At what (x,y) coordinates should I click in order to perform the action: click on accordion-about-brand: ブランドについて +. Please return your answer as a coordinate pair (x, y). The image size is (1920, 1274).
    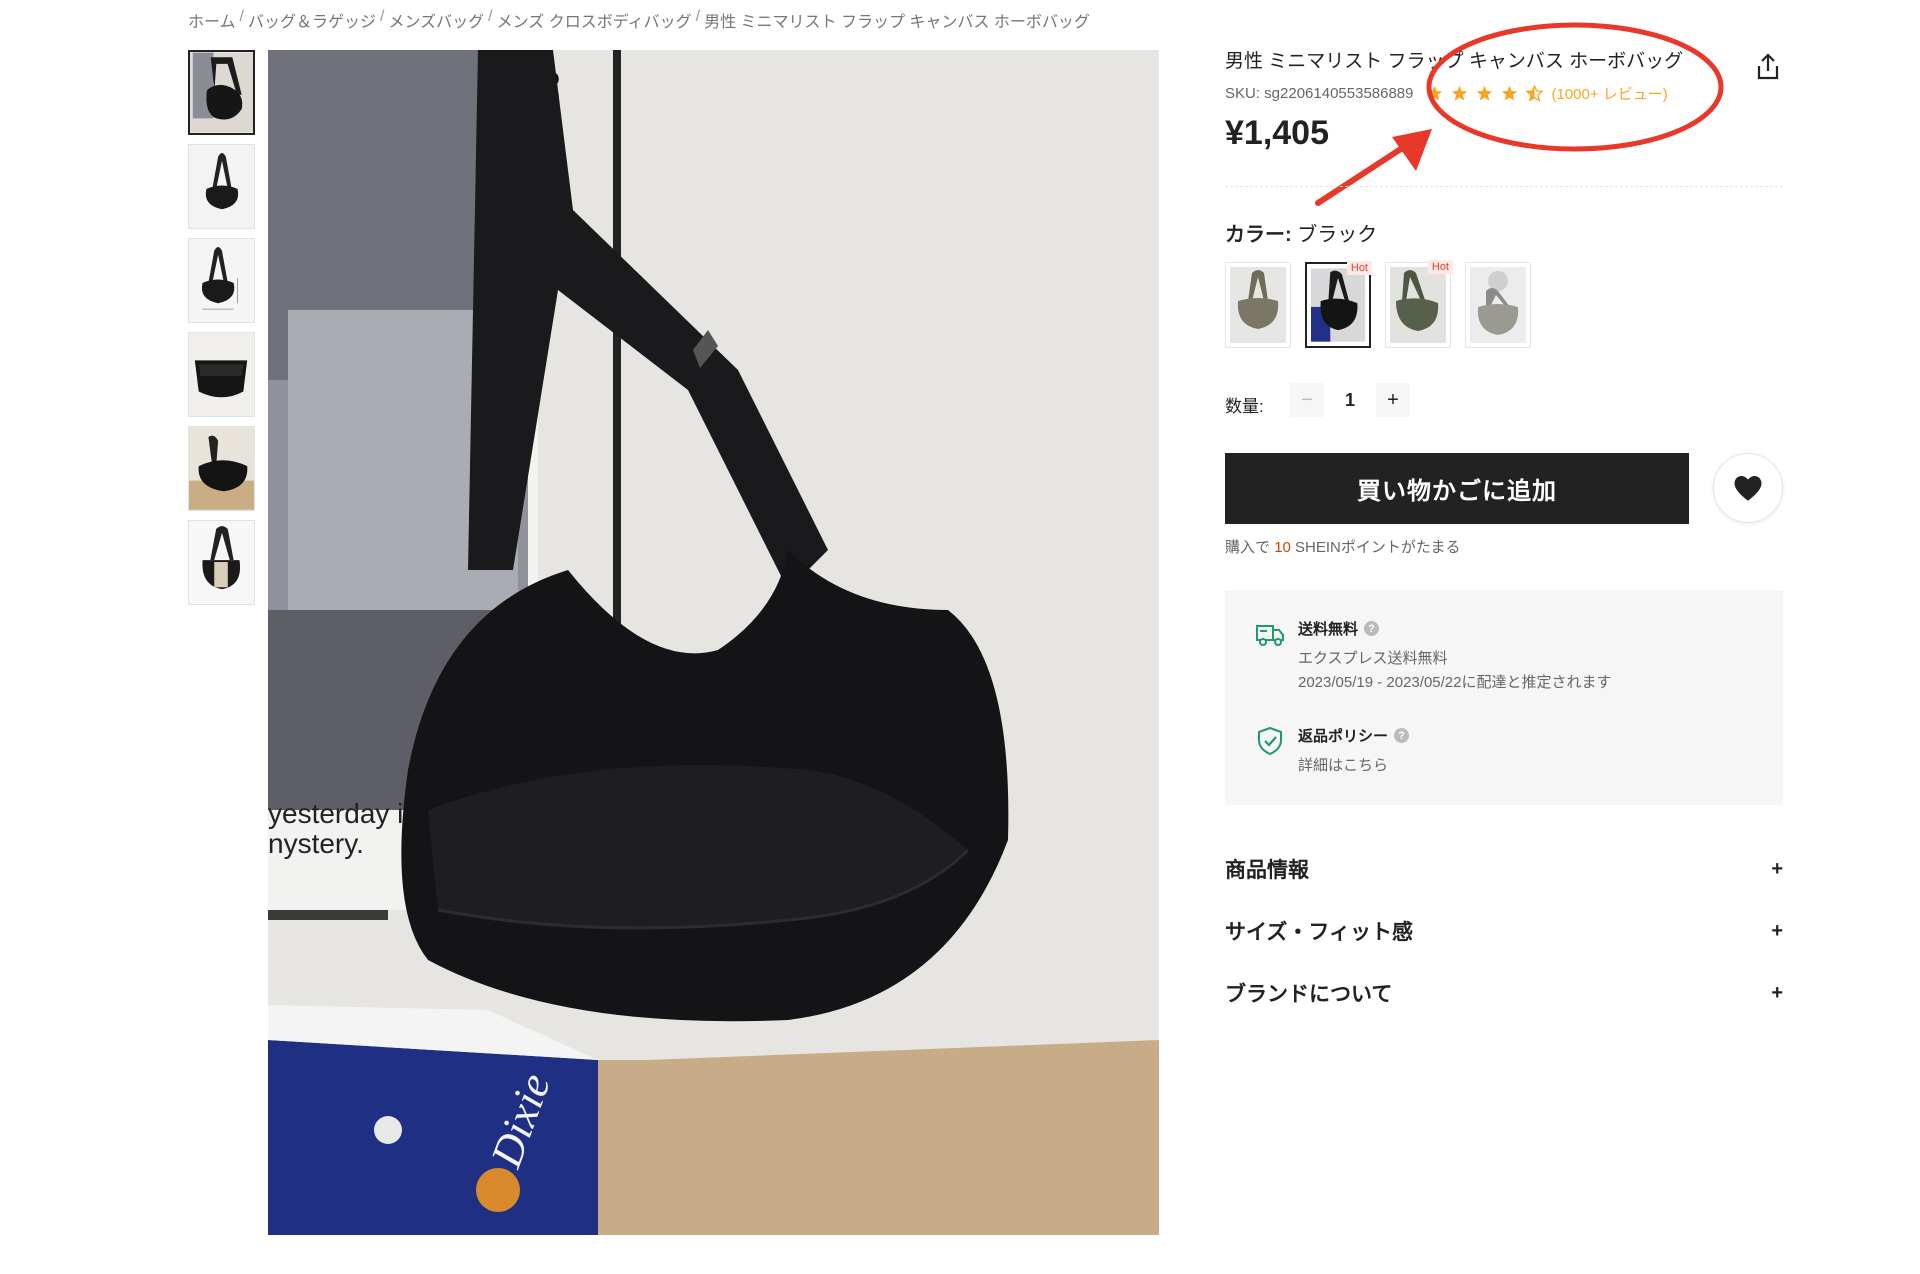
    Looking at the image, I should click on (1504, 993).